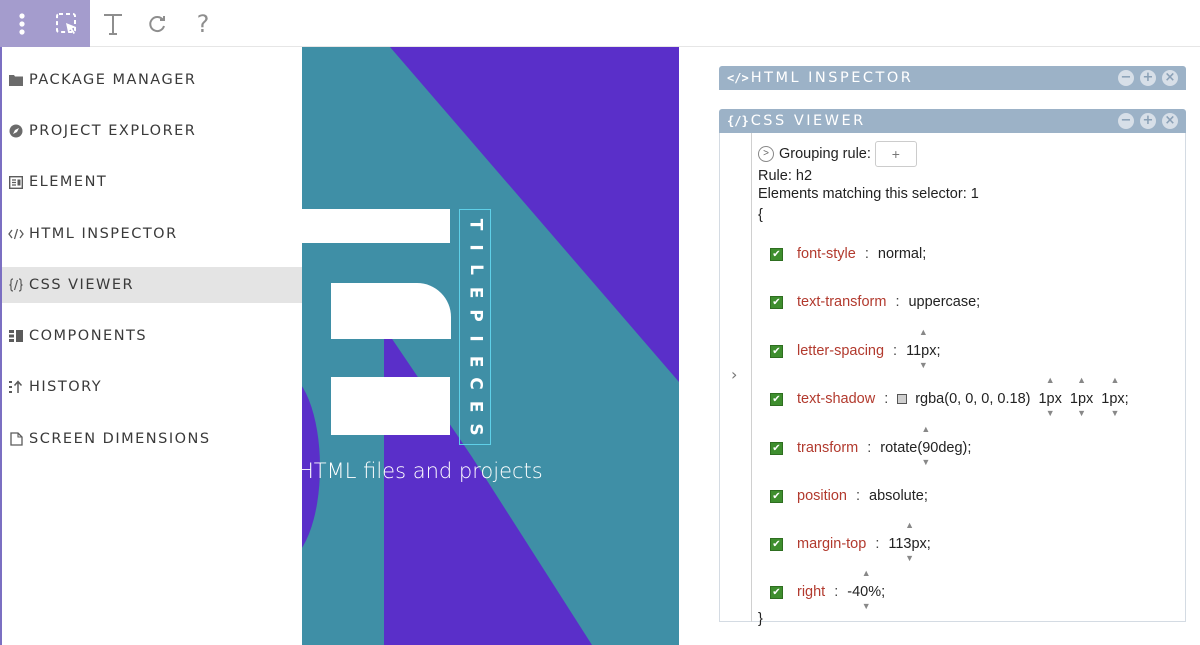 The image size is (1200, 645). What do you see at coordinates (831, 544) in the screenshot?
I see `property-name: margin-top` at bounding box center [831, 544].